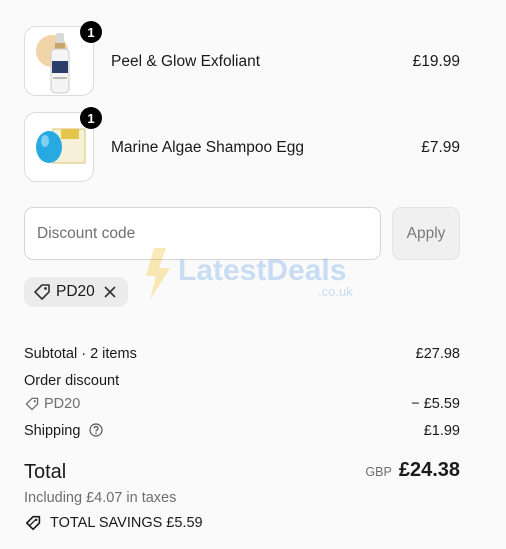 The image size is (506, 549). What do you see at coordinates (80, 354) in the screenshot?
I see `subtotal-label: Subtotal · 2 items` at bounding box center [80, 354].